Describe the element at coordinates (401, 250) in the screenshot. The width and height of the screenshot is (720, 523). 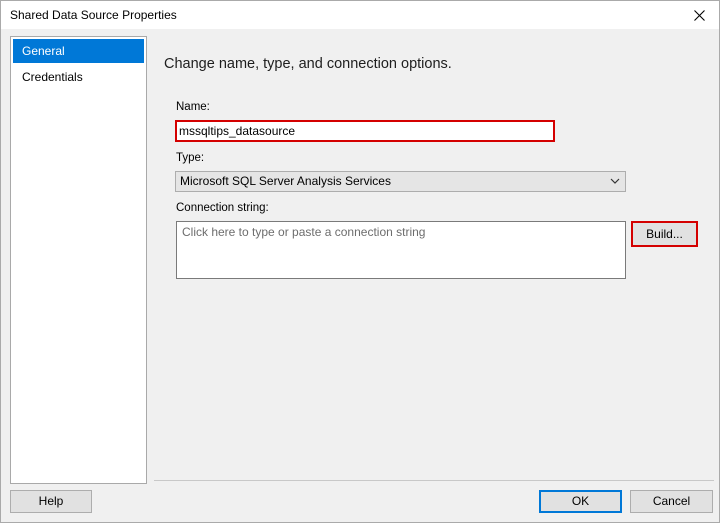
I see `connection-string-input` at that location.